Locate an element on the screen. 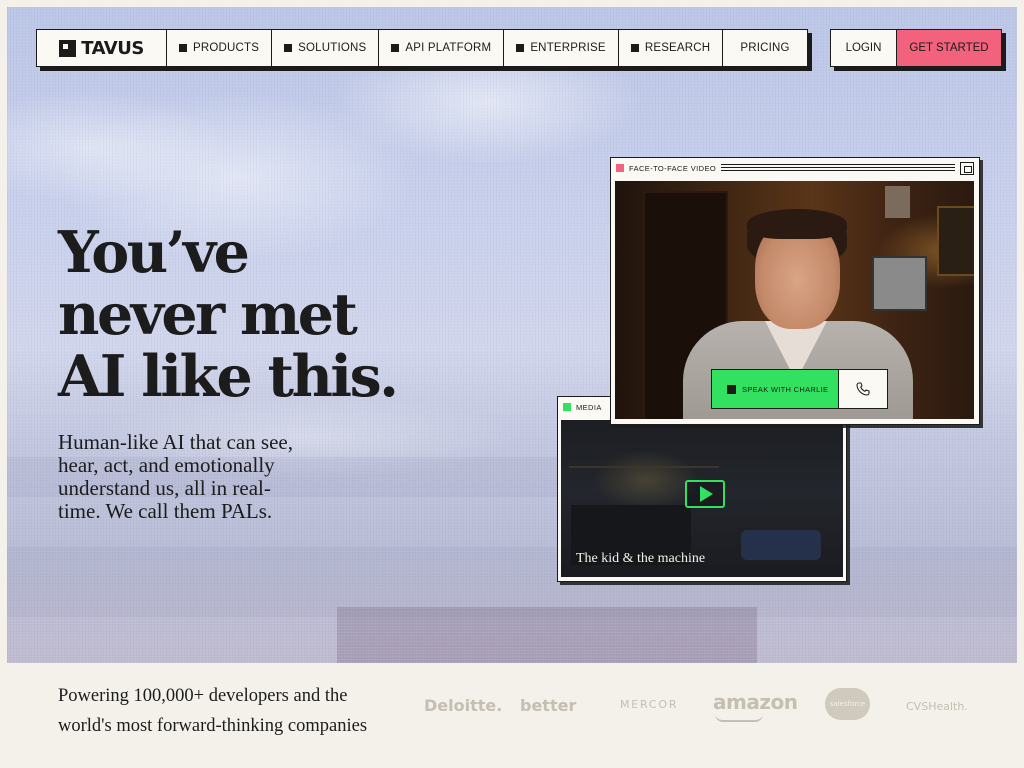  phone-icon is located at coordinates (863, 389).